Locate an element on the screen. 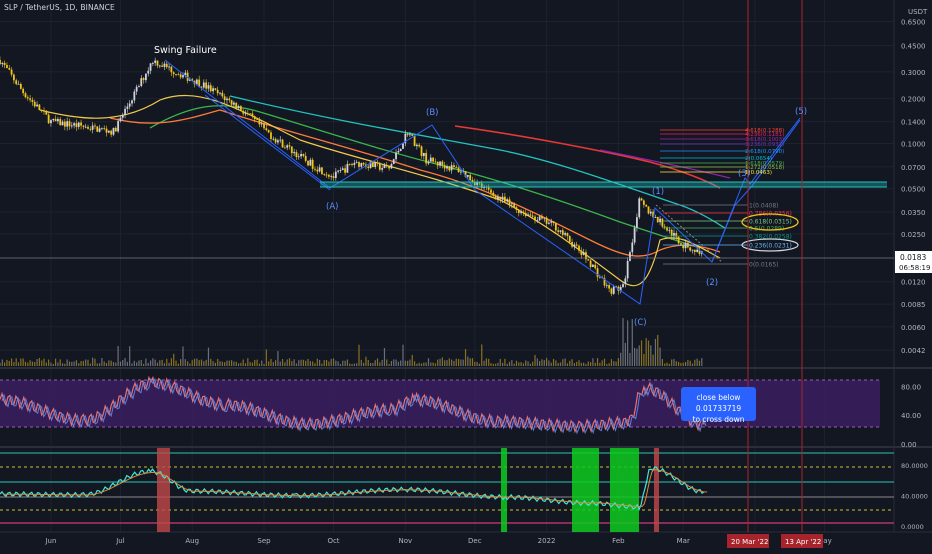 The width and height of the screenshot is (932, 554). price-tick-label: 0.4500 is located at coordinates (913, 46).